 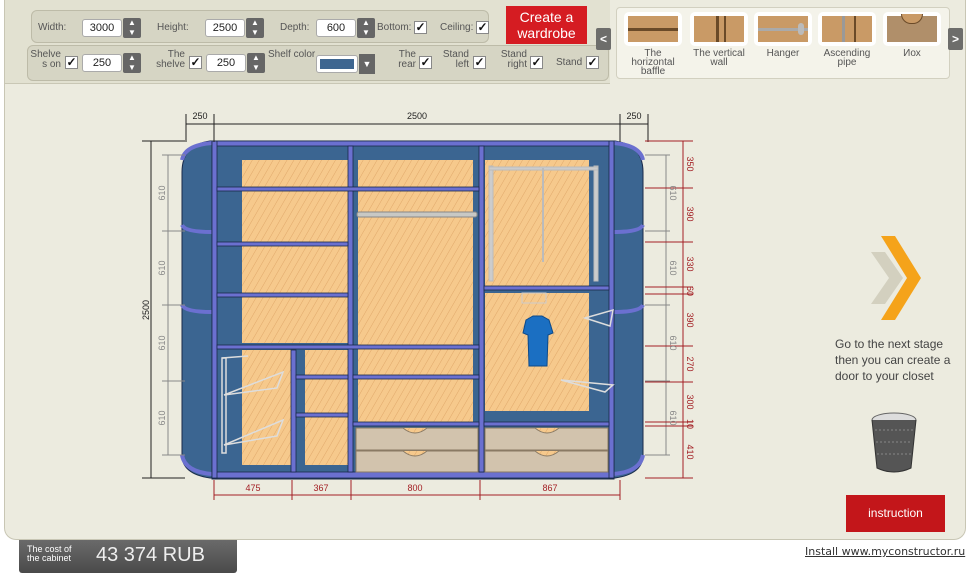 What do you see at coordinates (628, 309) in the screenshot?
I see `right-side-stand` at bounding box center [628, 309].